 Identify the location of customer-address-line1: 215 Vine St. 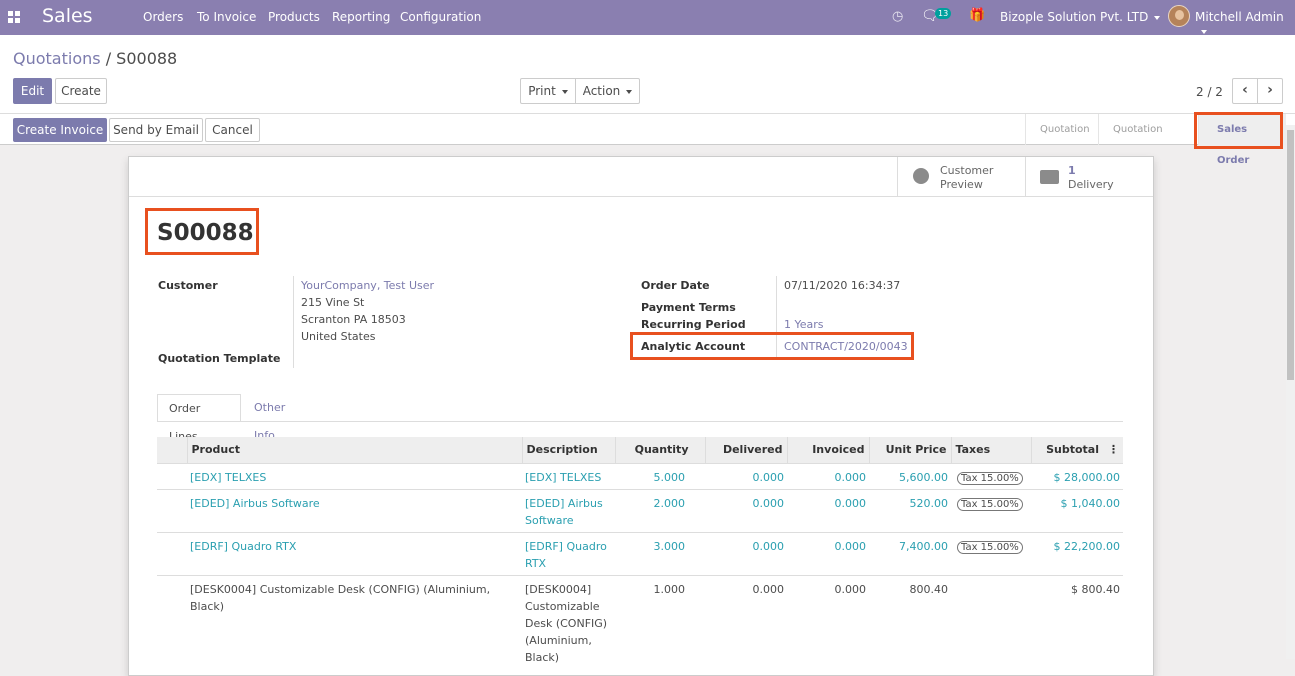
(333, 302).